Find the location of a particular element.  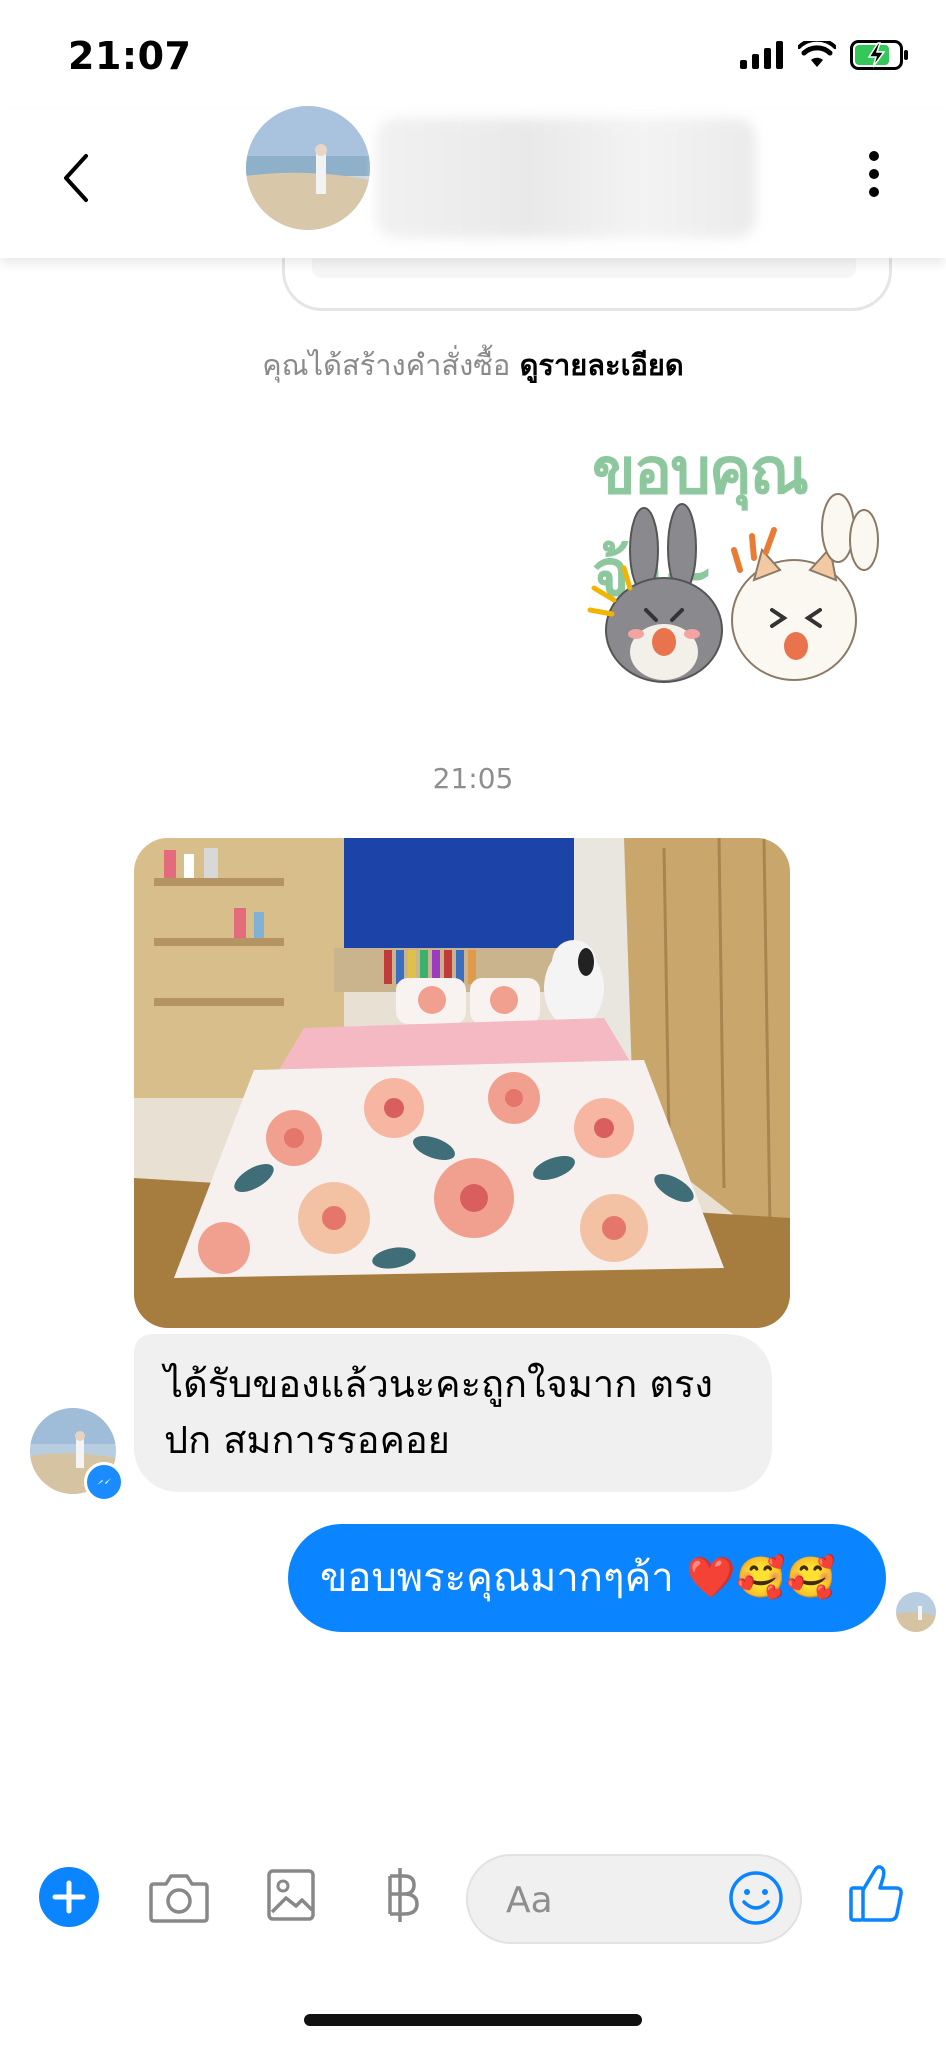

status-time: 21:07 is located at coordinates (130, 56).